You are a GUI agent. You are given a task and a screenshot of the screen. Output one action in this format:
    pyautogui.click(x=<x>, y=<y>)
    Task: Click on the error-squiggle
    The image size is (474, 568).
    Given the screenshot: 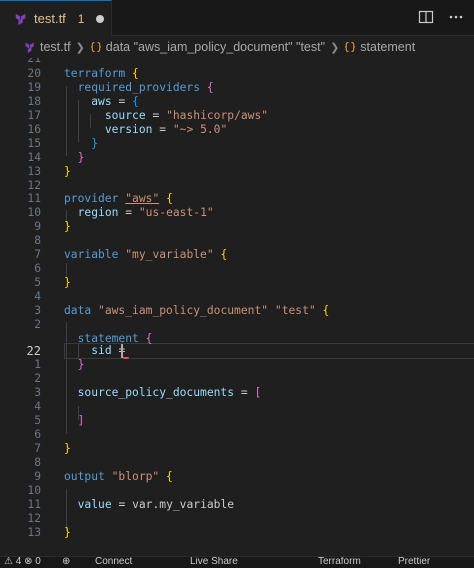 What is the action you would take?
    pyautogui.click(x=126, y=356)
    